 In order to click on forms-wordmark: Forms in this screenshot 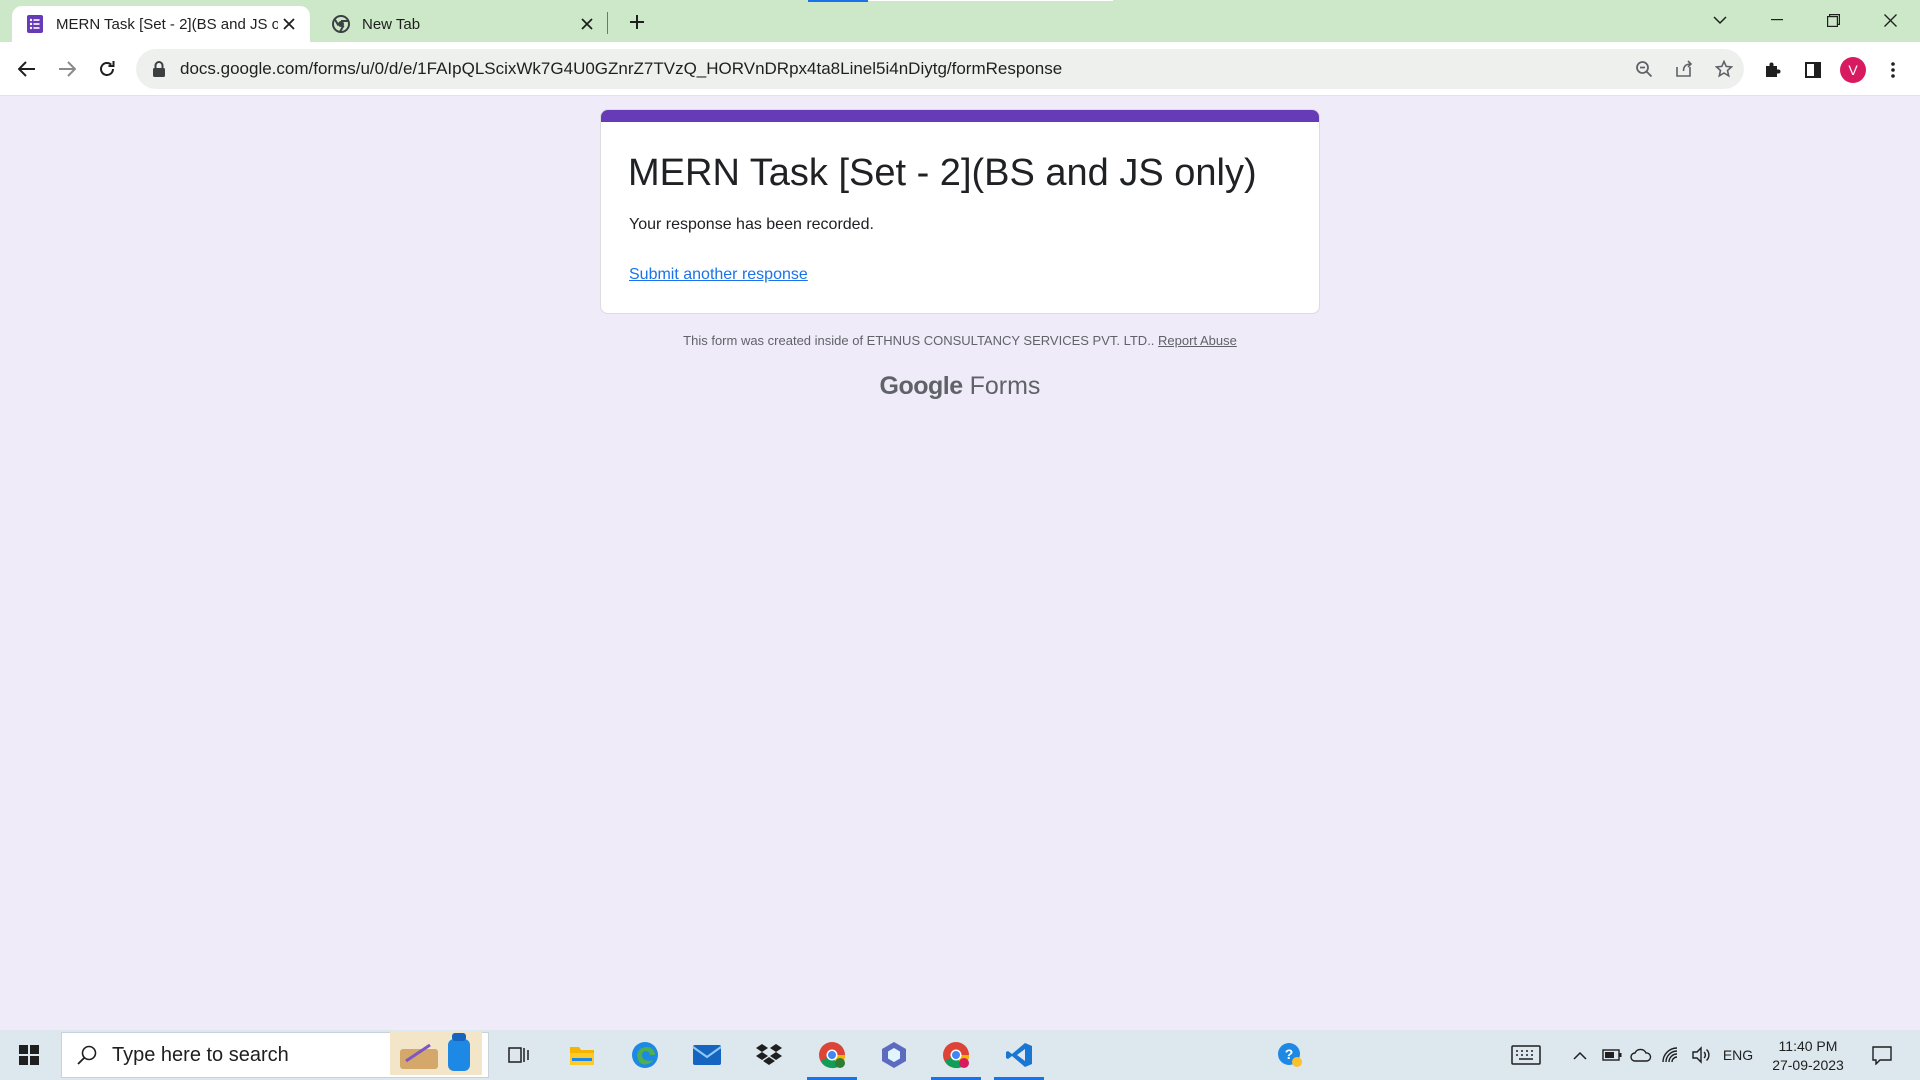, I will do `click(1005, 386)`.